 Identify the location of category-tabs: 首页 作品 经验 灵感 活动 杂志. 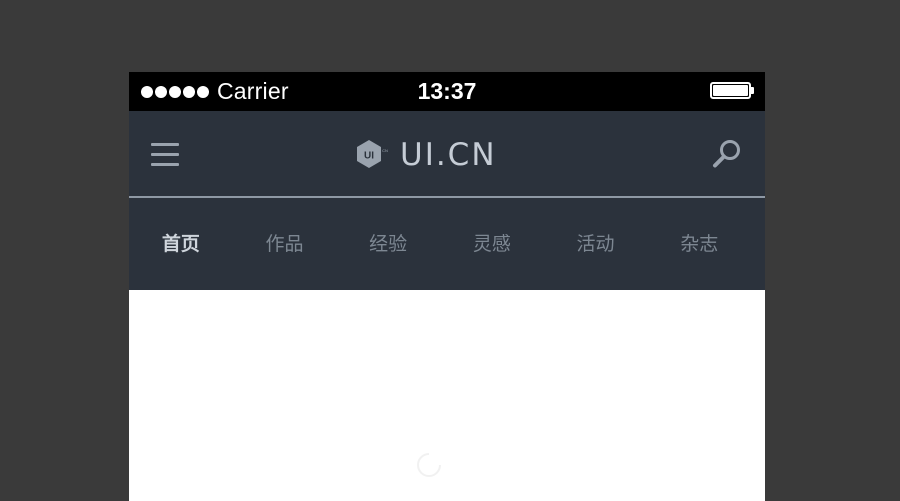
(447, 244).